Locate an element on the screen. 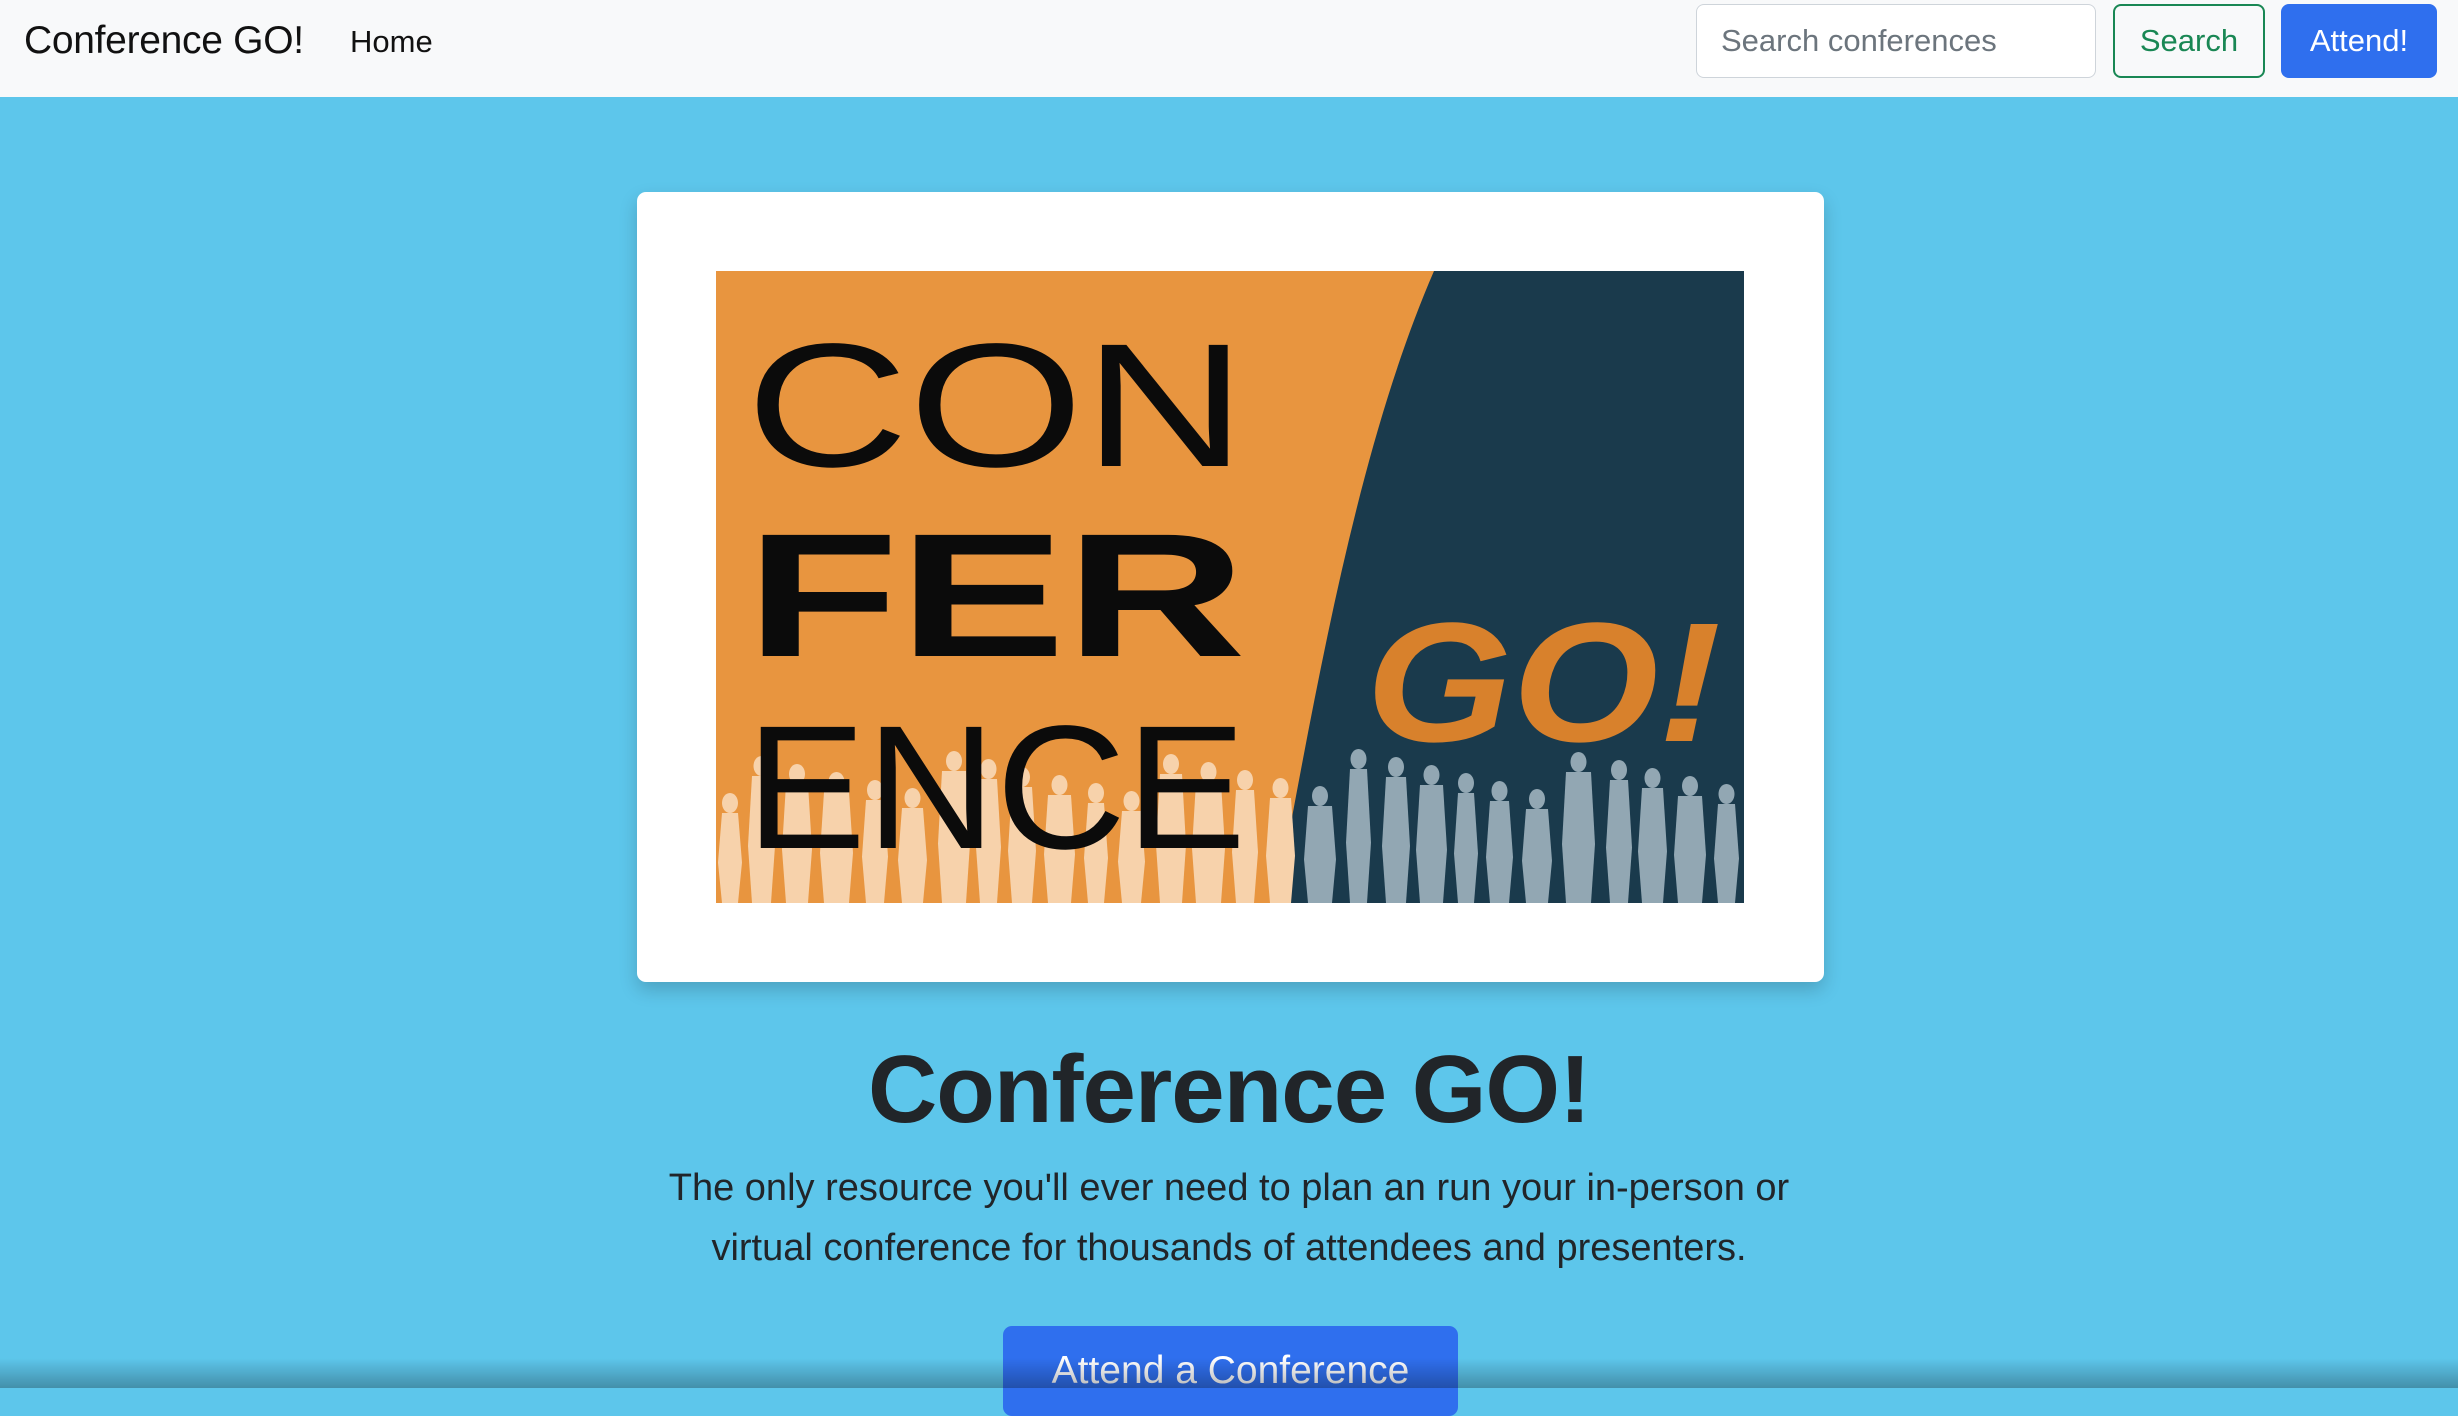  logo-word-go: GO! is located at coordinates (1543, 683).